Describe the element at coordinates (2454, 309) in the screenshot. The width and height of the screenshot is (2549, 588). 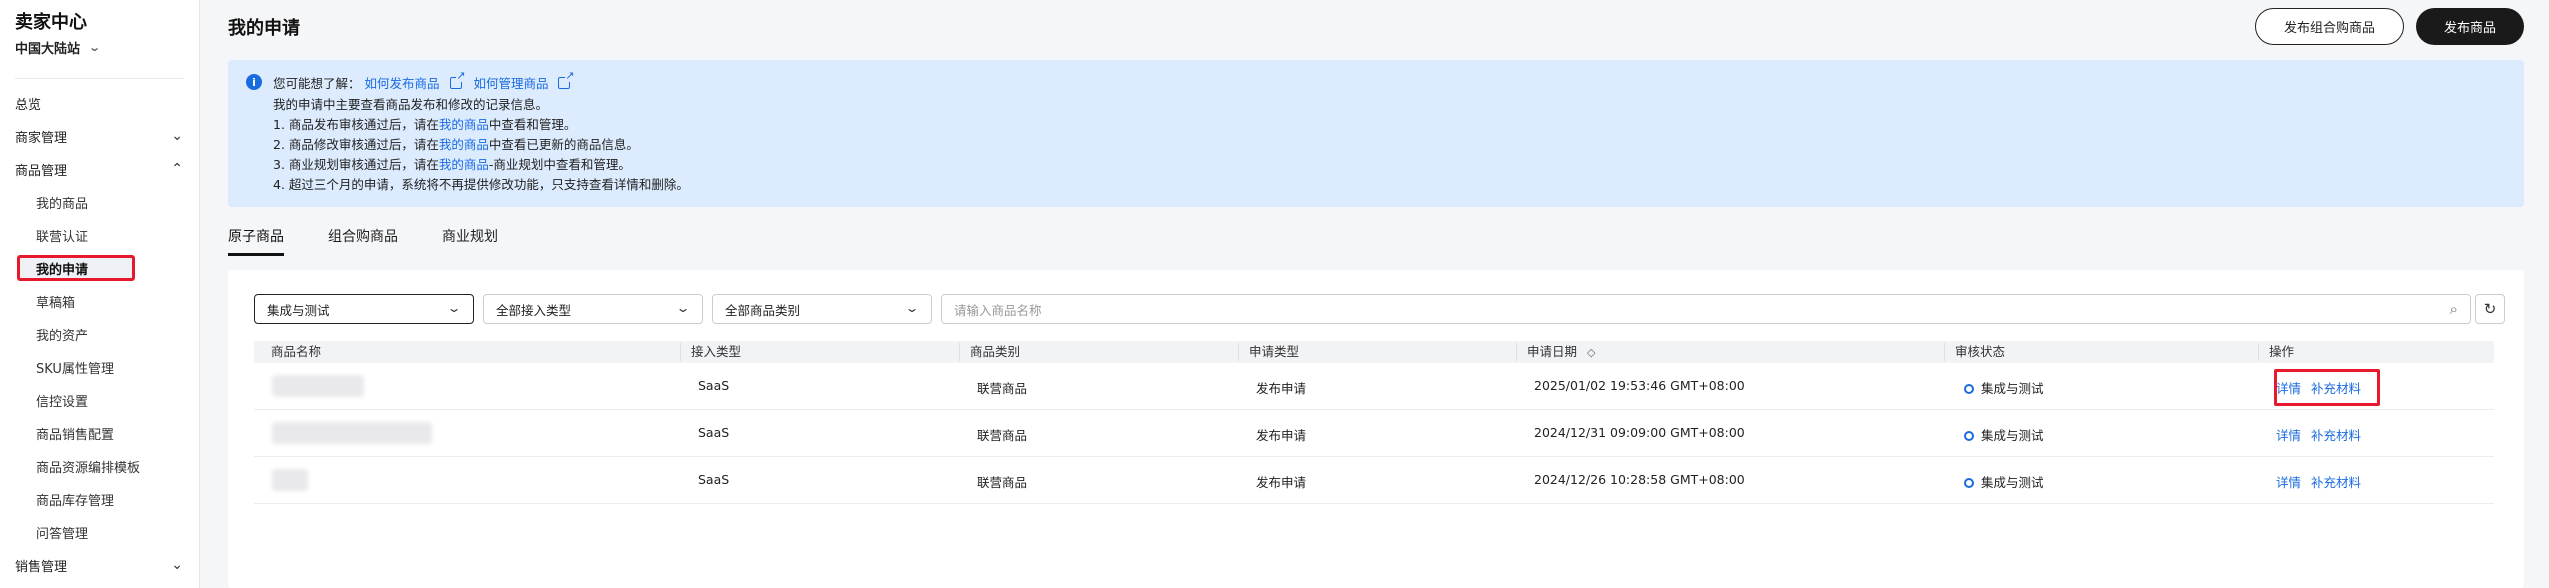
I see `search-icon: ⌕` at that location.